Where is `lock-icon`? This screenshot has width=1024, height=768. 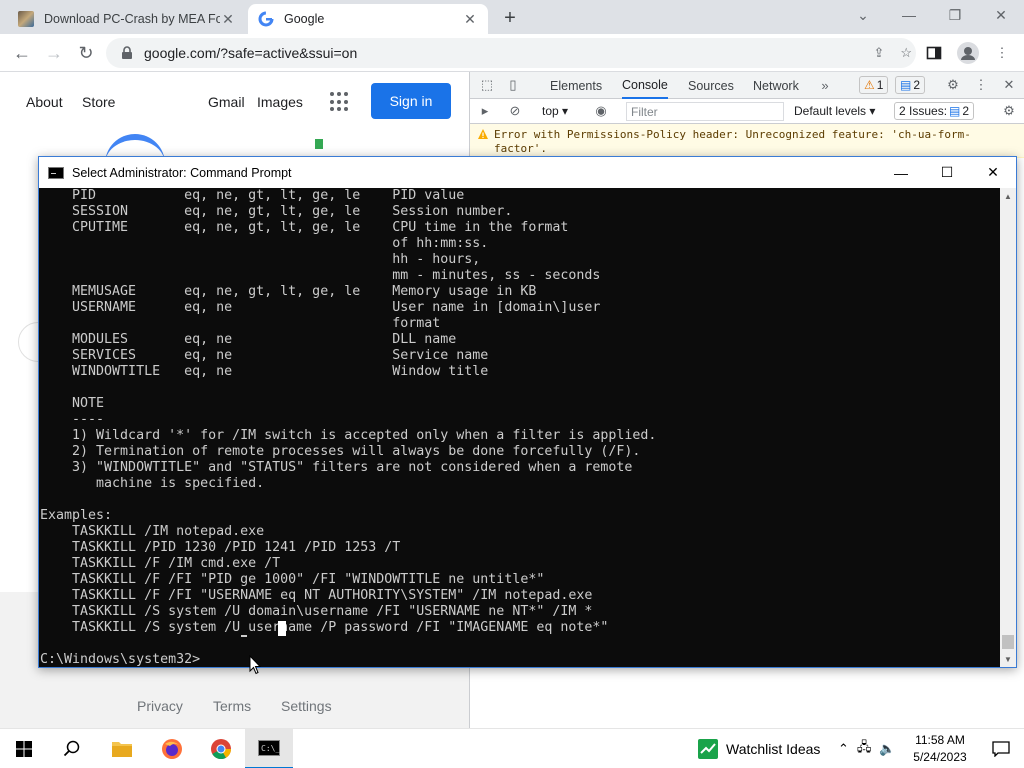 lock-icon is located at coordinates (127, 52).